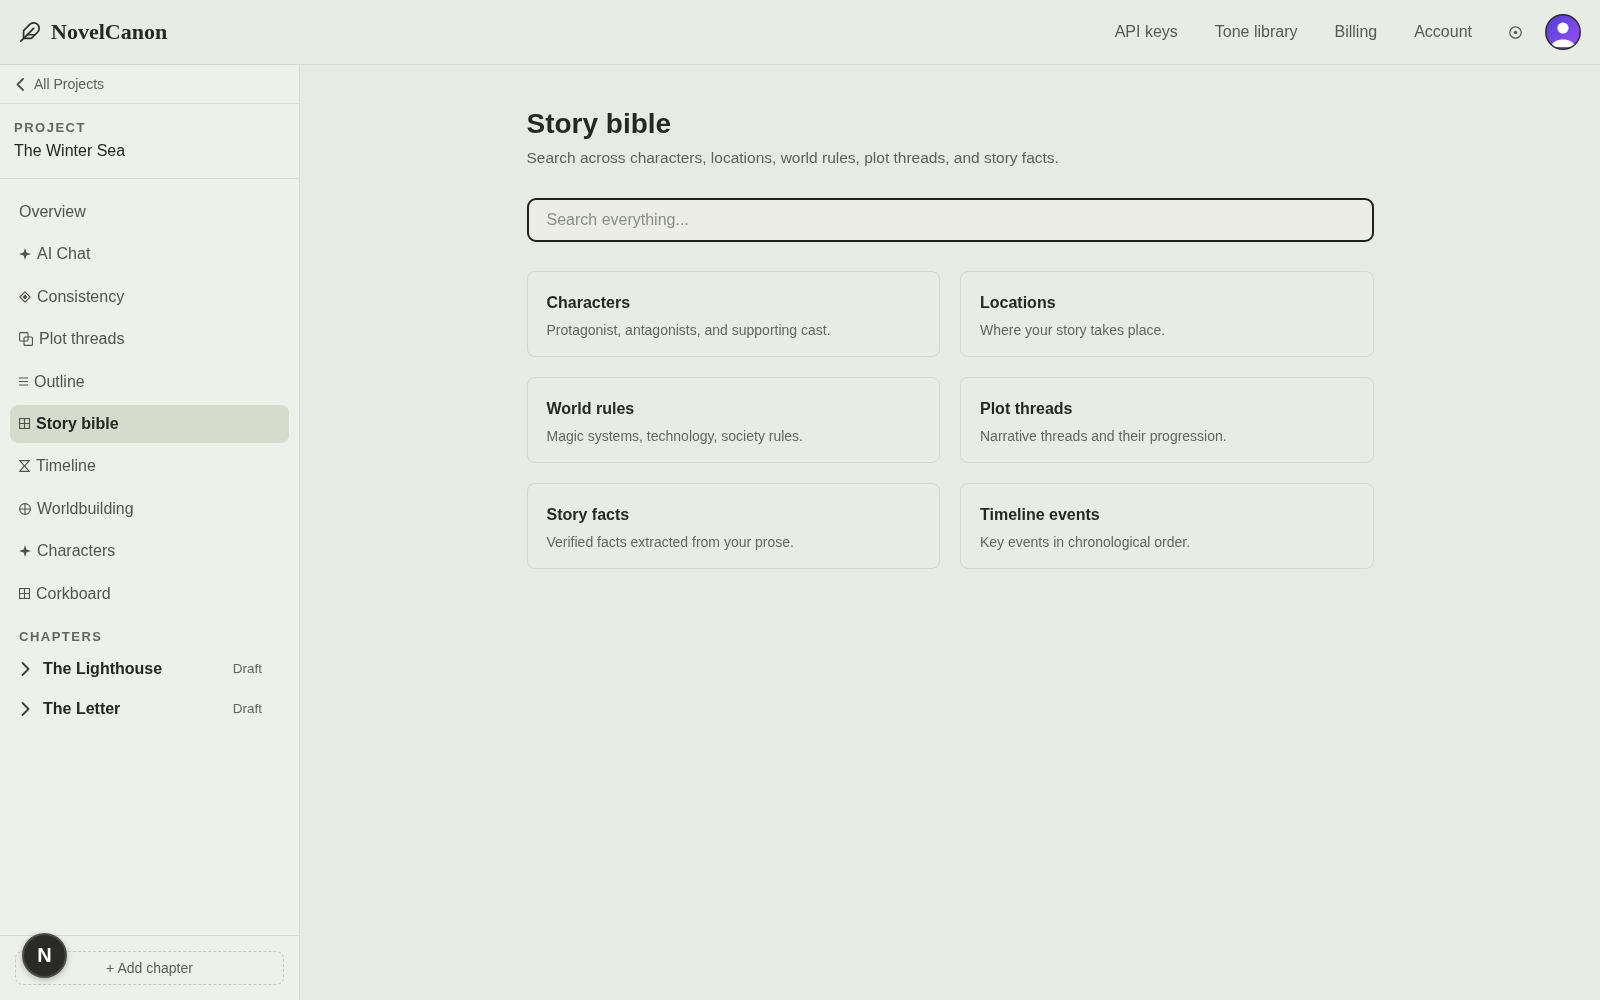  Describe the element at coordinates (733, 526) in the screenshot. I see `category-card: Story facts Verified facts extracted from your prose.` at that location.